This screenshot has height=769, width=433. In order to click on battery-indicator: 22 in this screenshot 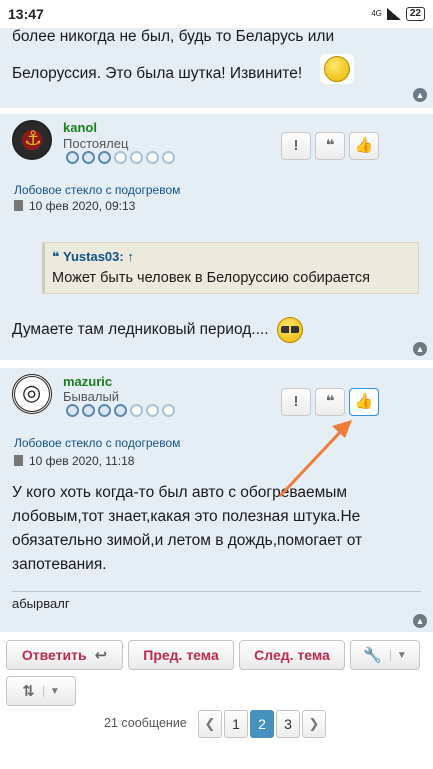, I will do `click(415, 14)`.